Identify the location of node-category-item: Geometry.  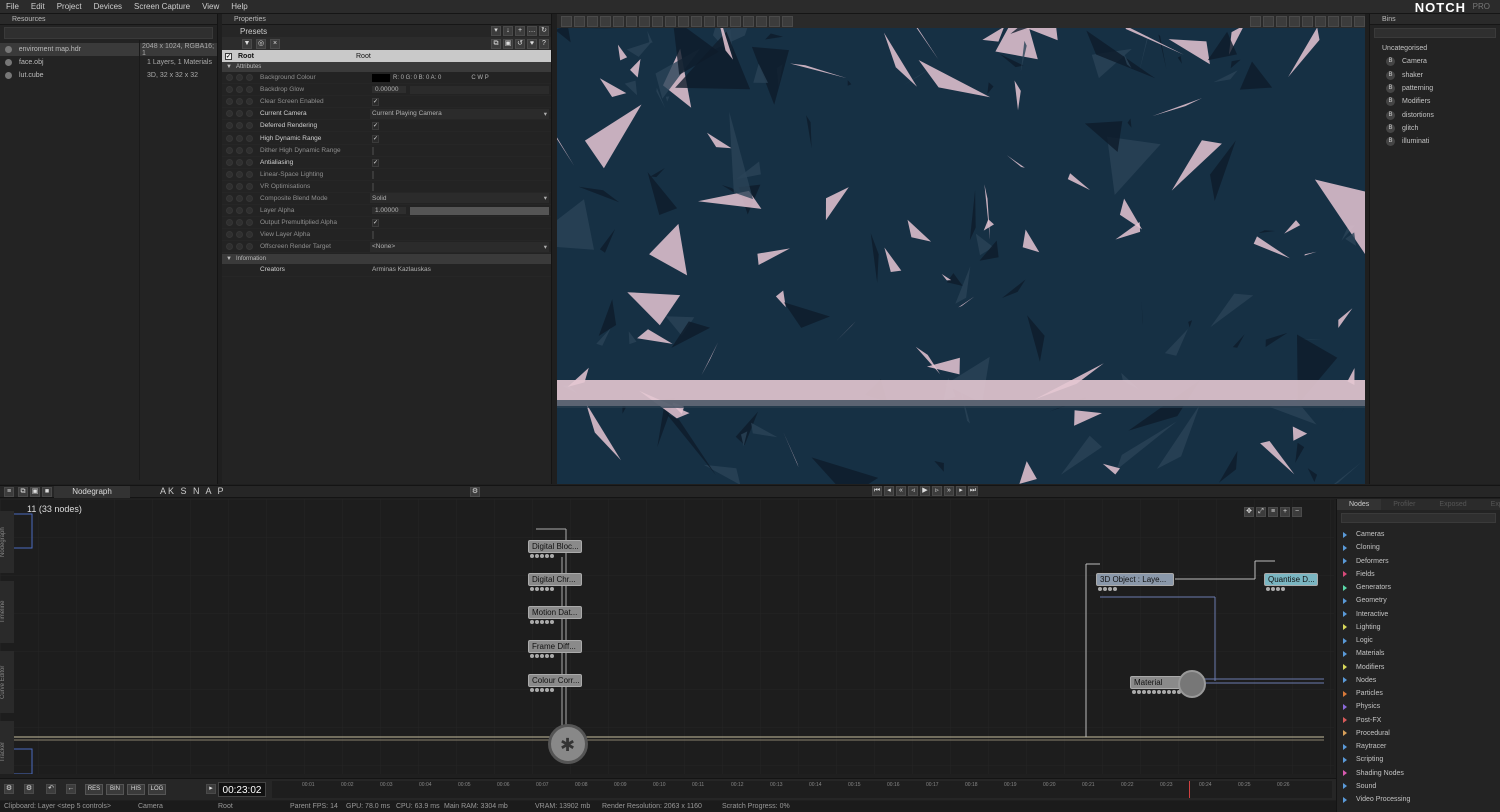
(1418, 600).